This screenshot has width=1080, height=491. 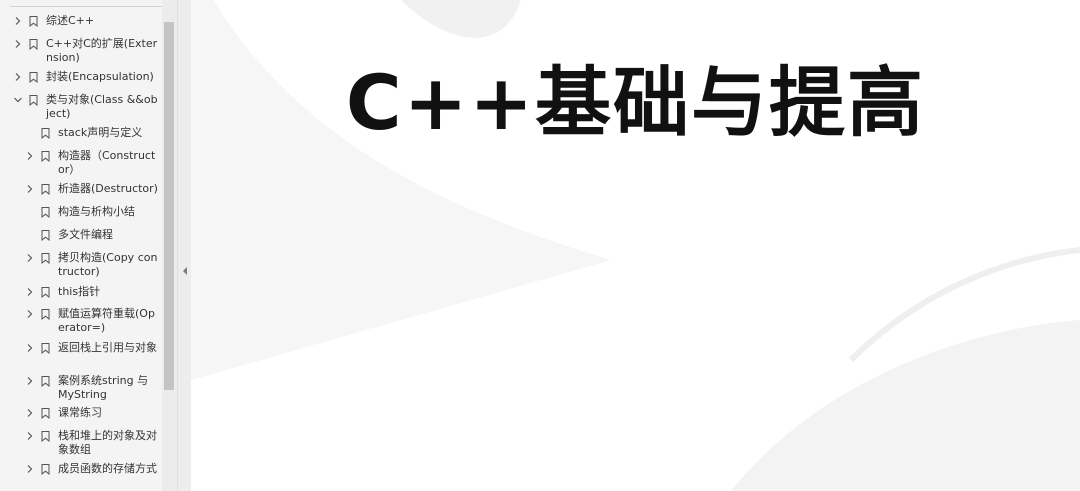 What do you see at coordinates (85, 234) in the screenshot?
I see `bookmark-label: 多文件编程` at bounding box center [85, 234].